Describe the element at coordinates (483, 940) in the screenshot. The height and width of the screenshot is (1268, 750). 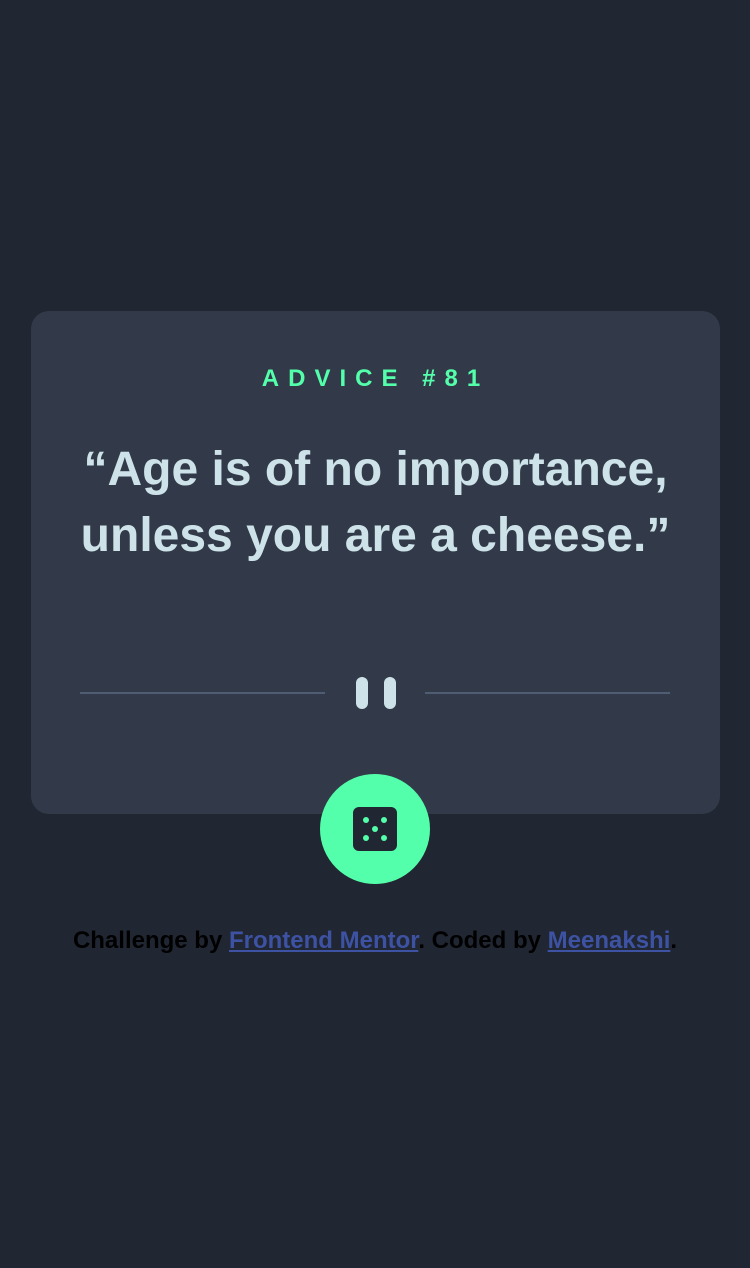
I see `attribution-middle: . Coded by` at that location.